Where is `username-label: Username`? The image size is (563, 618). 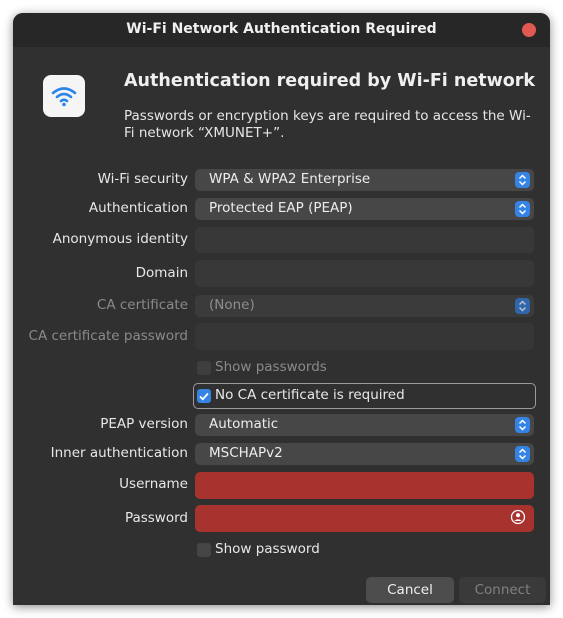
username-label: Username is located at coordinates (153, 484).